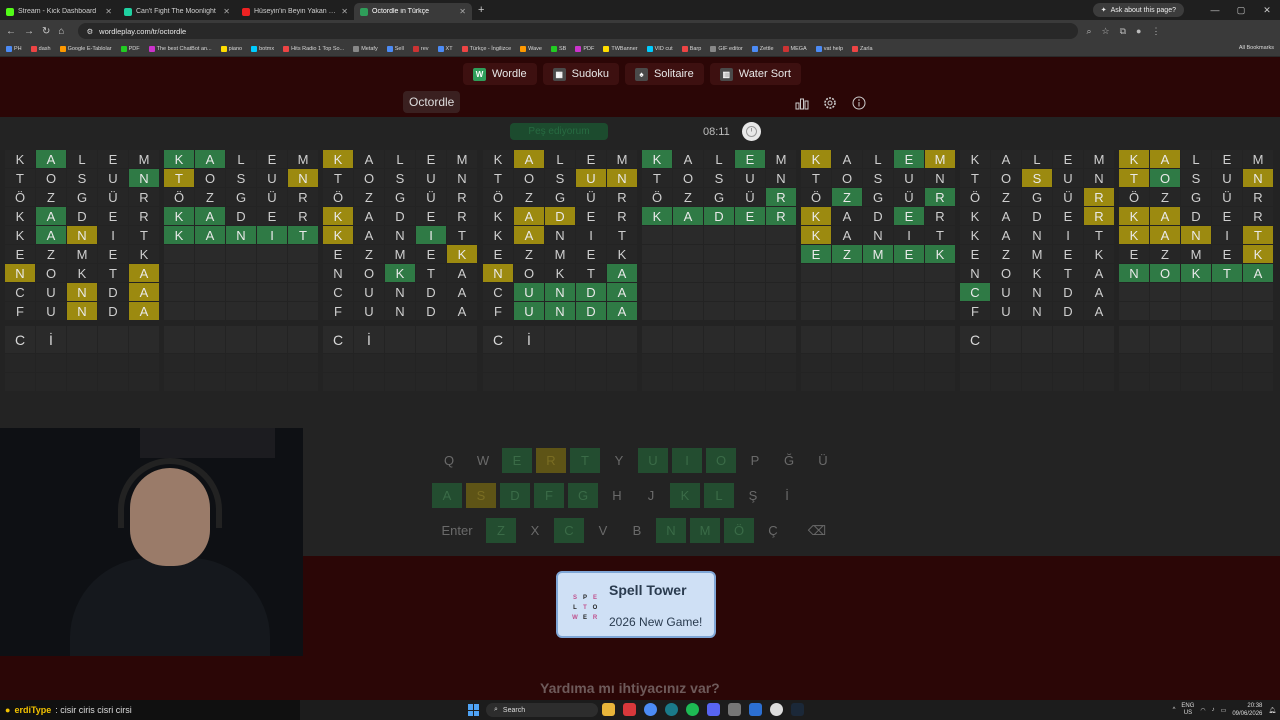  I want to click on browser-tab: Can't Fight The Moonlight ✕, so click(177, 11).